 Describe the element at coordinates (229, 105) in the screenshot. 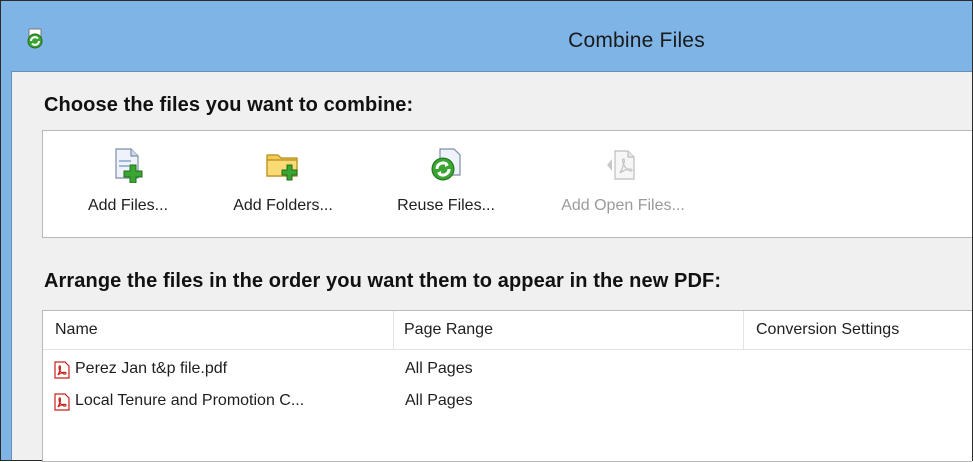

I see `choose-files-heading: Choose the files you want to combine:` at that location.